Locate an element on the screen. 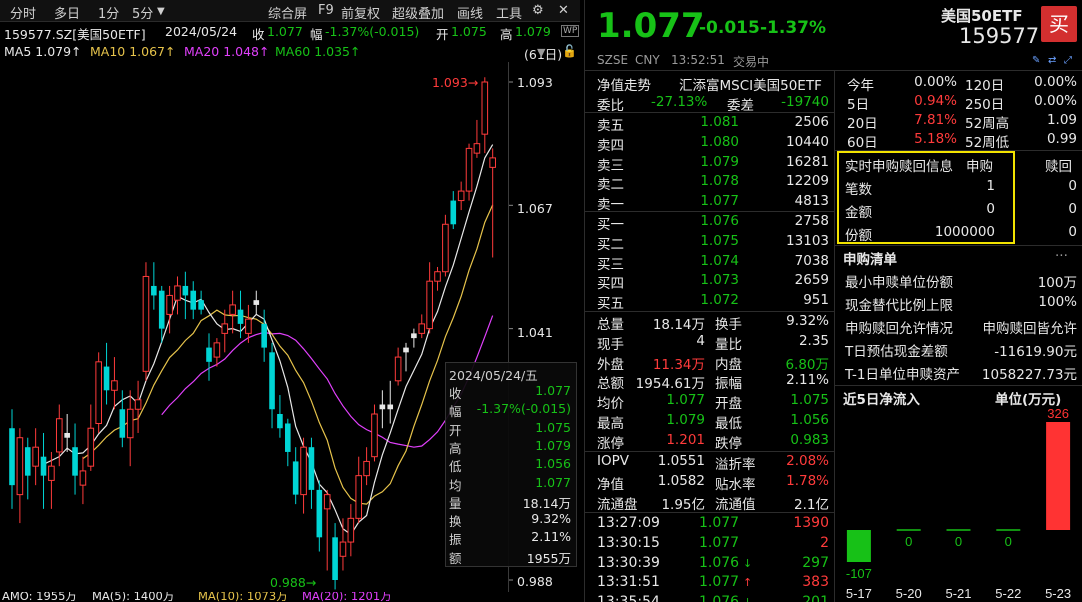  stat-value: 1.056 is located at coordinates (809, 420).